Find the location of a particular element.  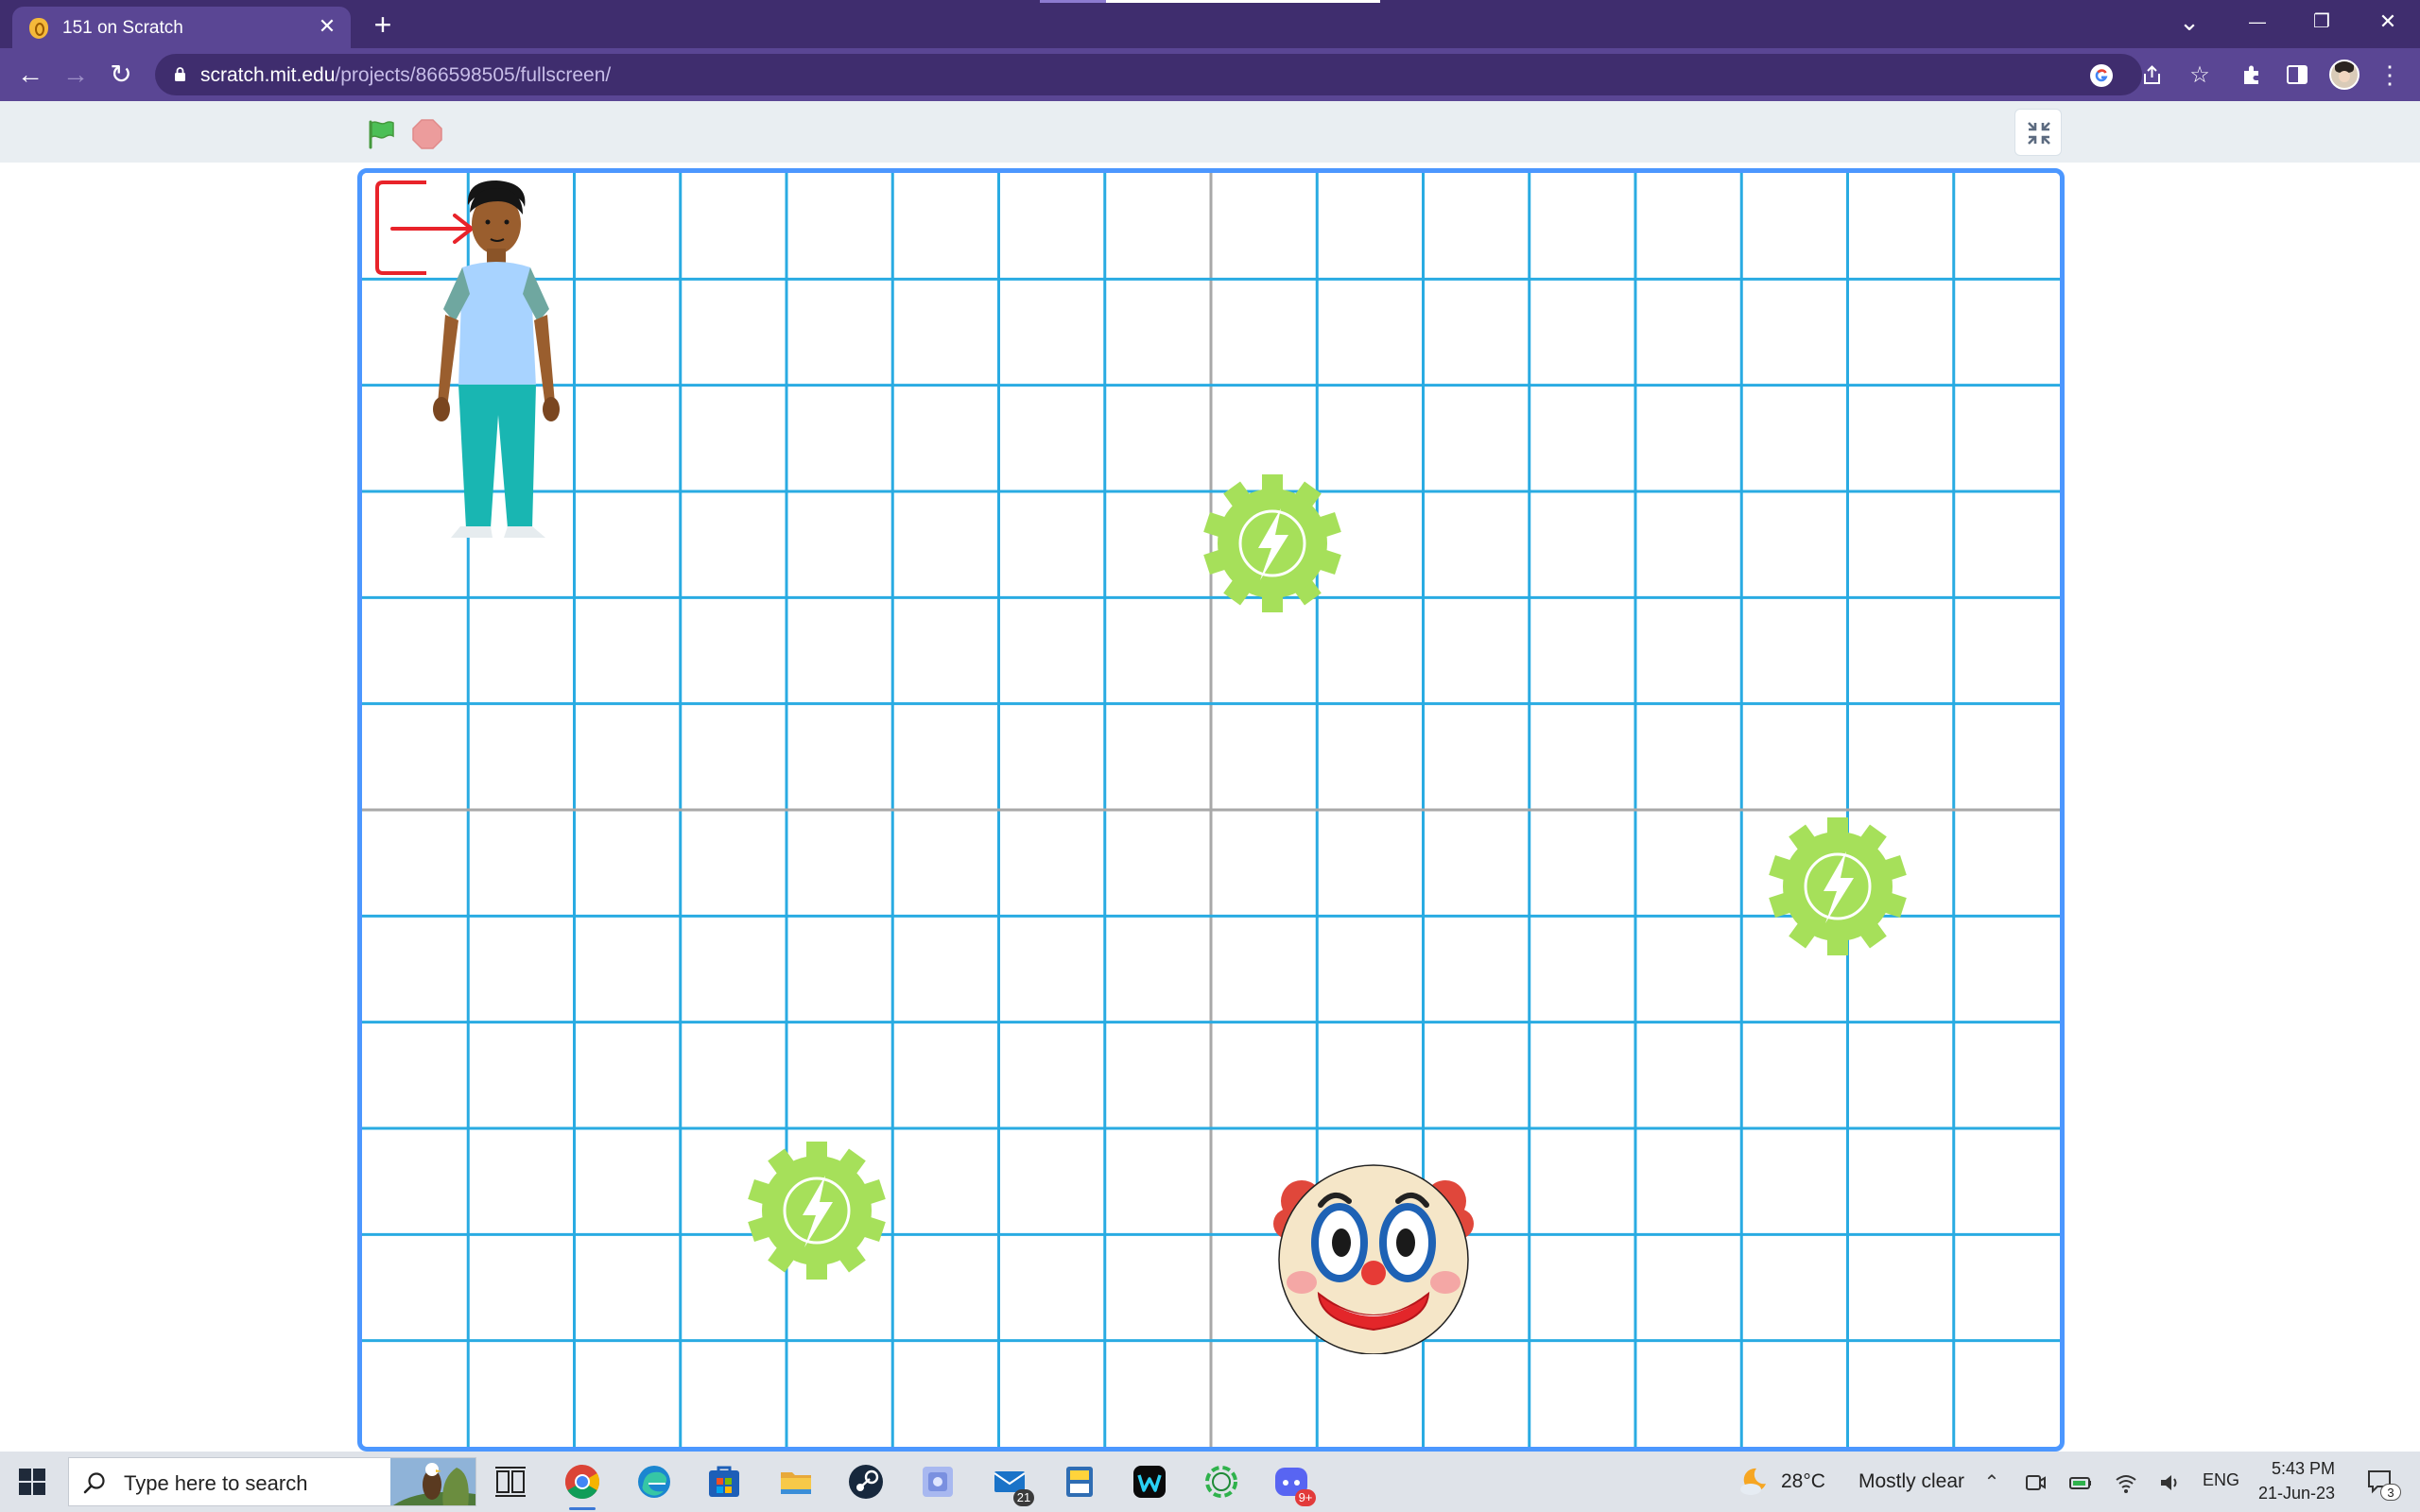

microsoft-store-icon is located at coordinates (724, 1482).